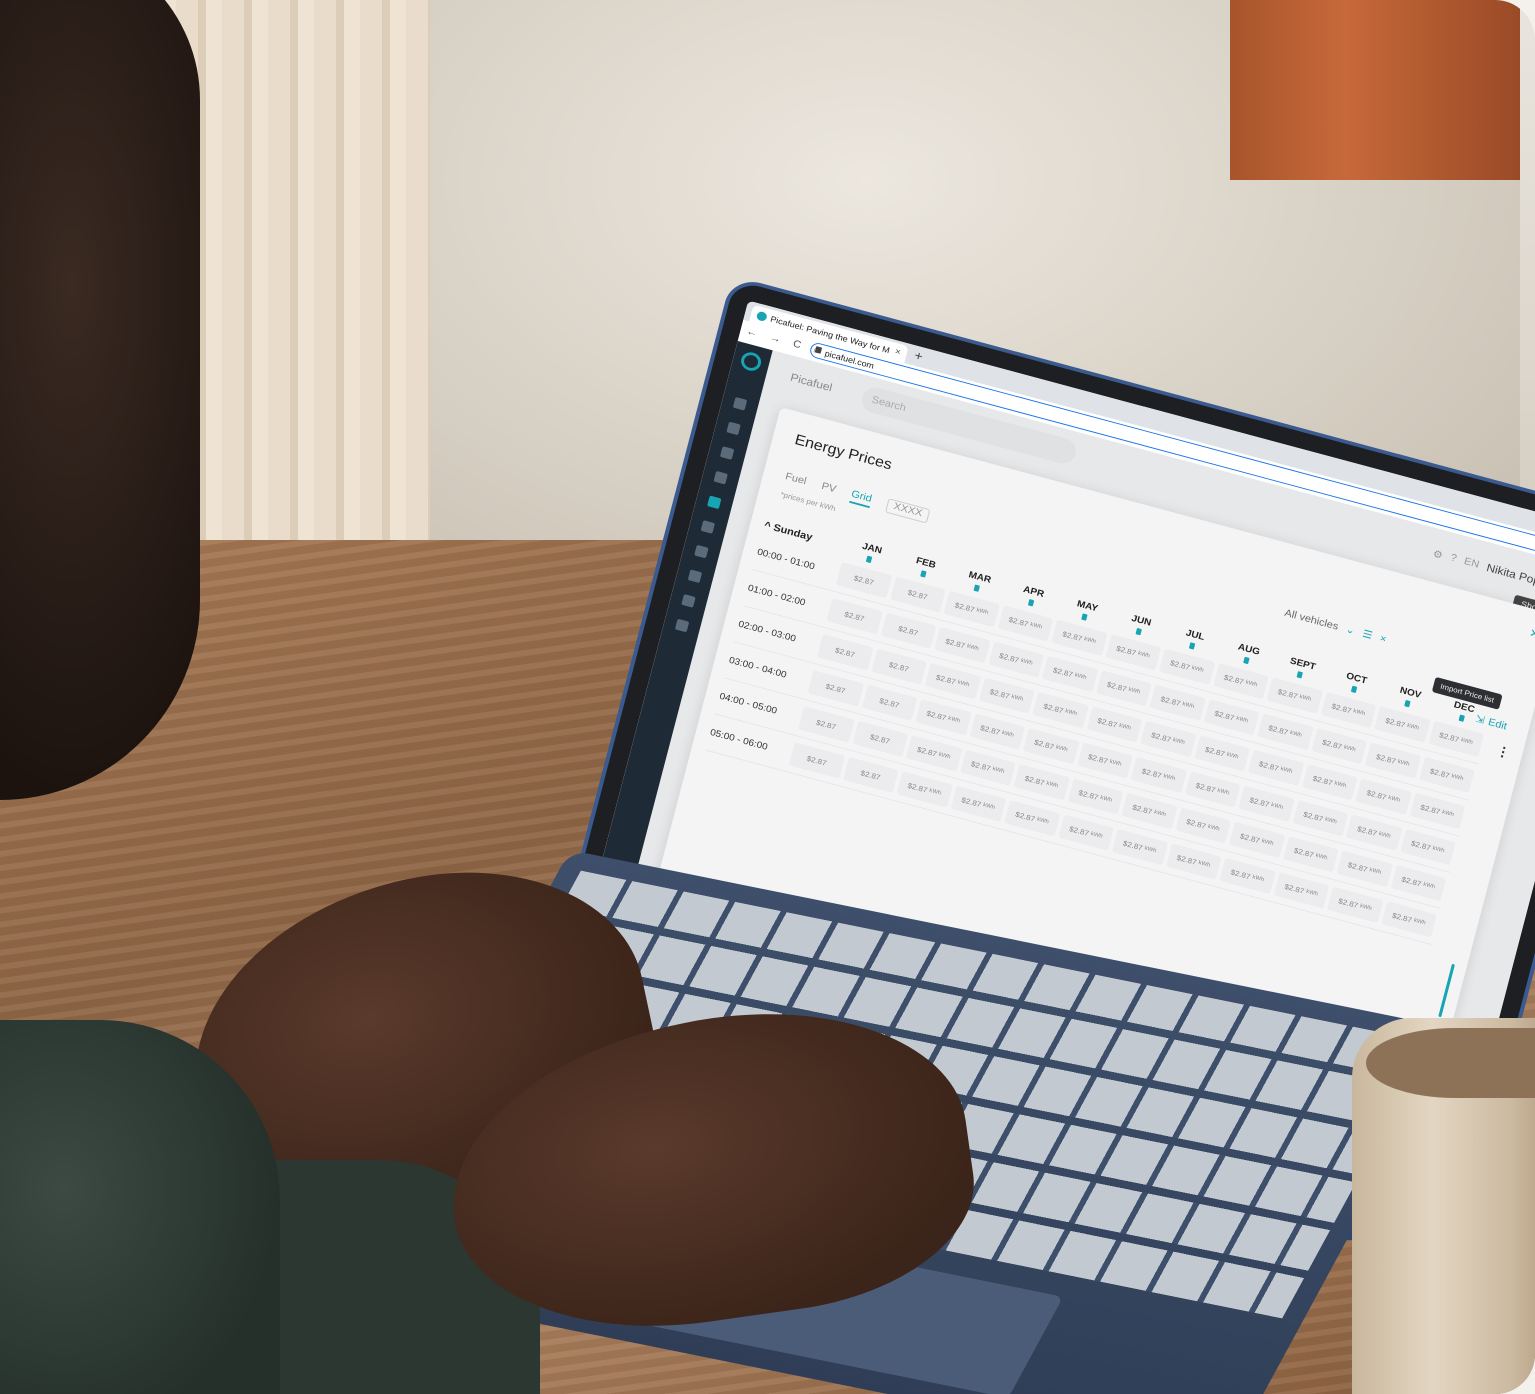  I want to click on energy-prices-icon, so click(714, 502).